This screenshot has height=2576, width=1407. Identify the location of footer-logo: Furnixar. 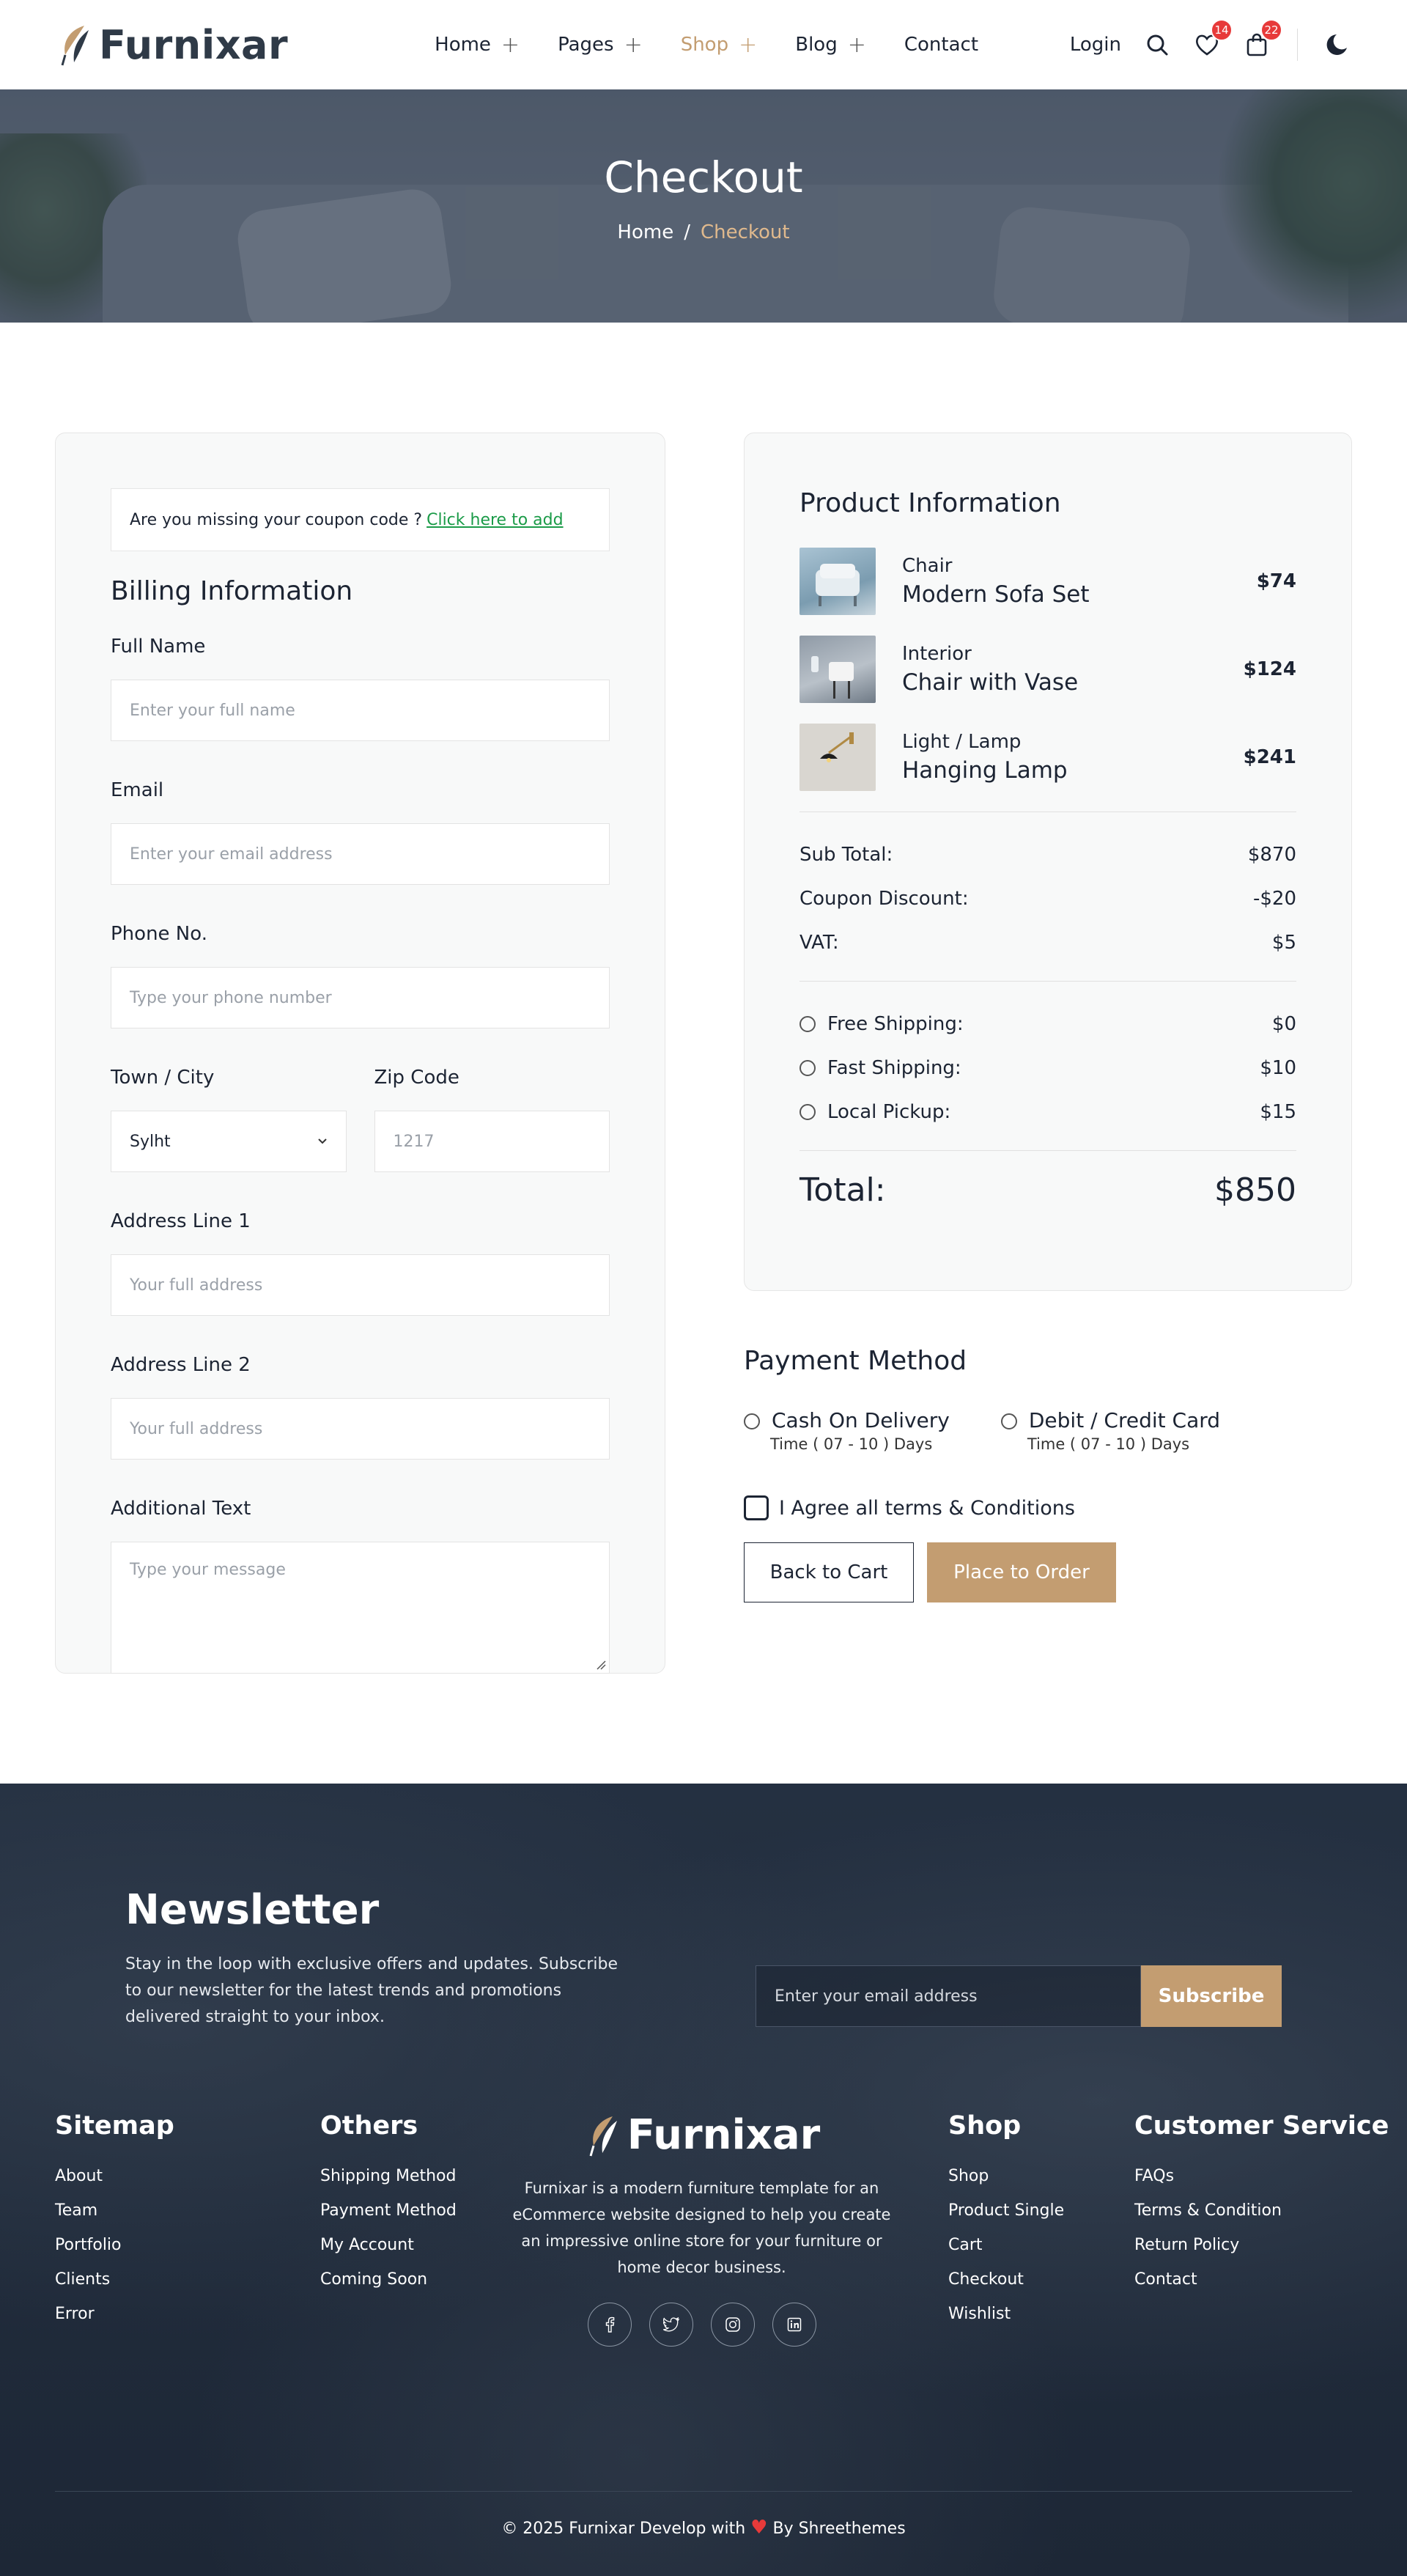
(701, 2135).